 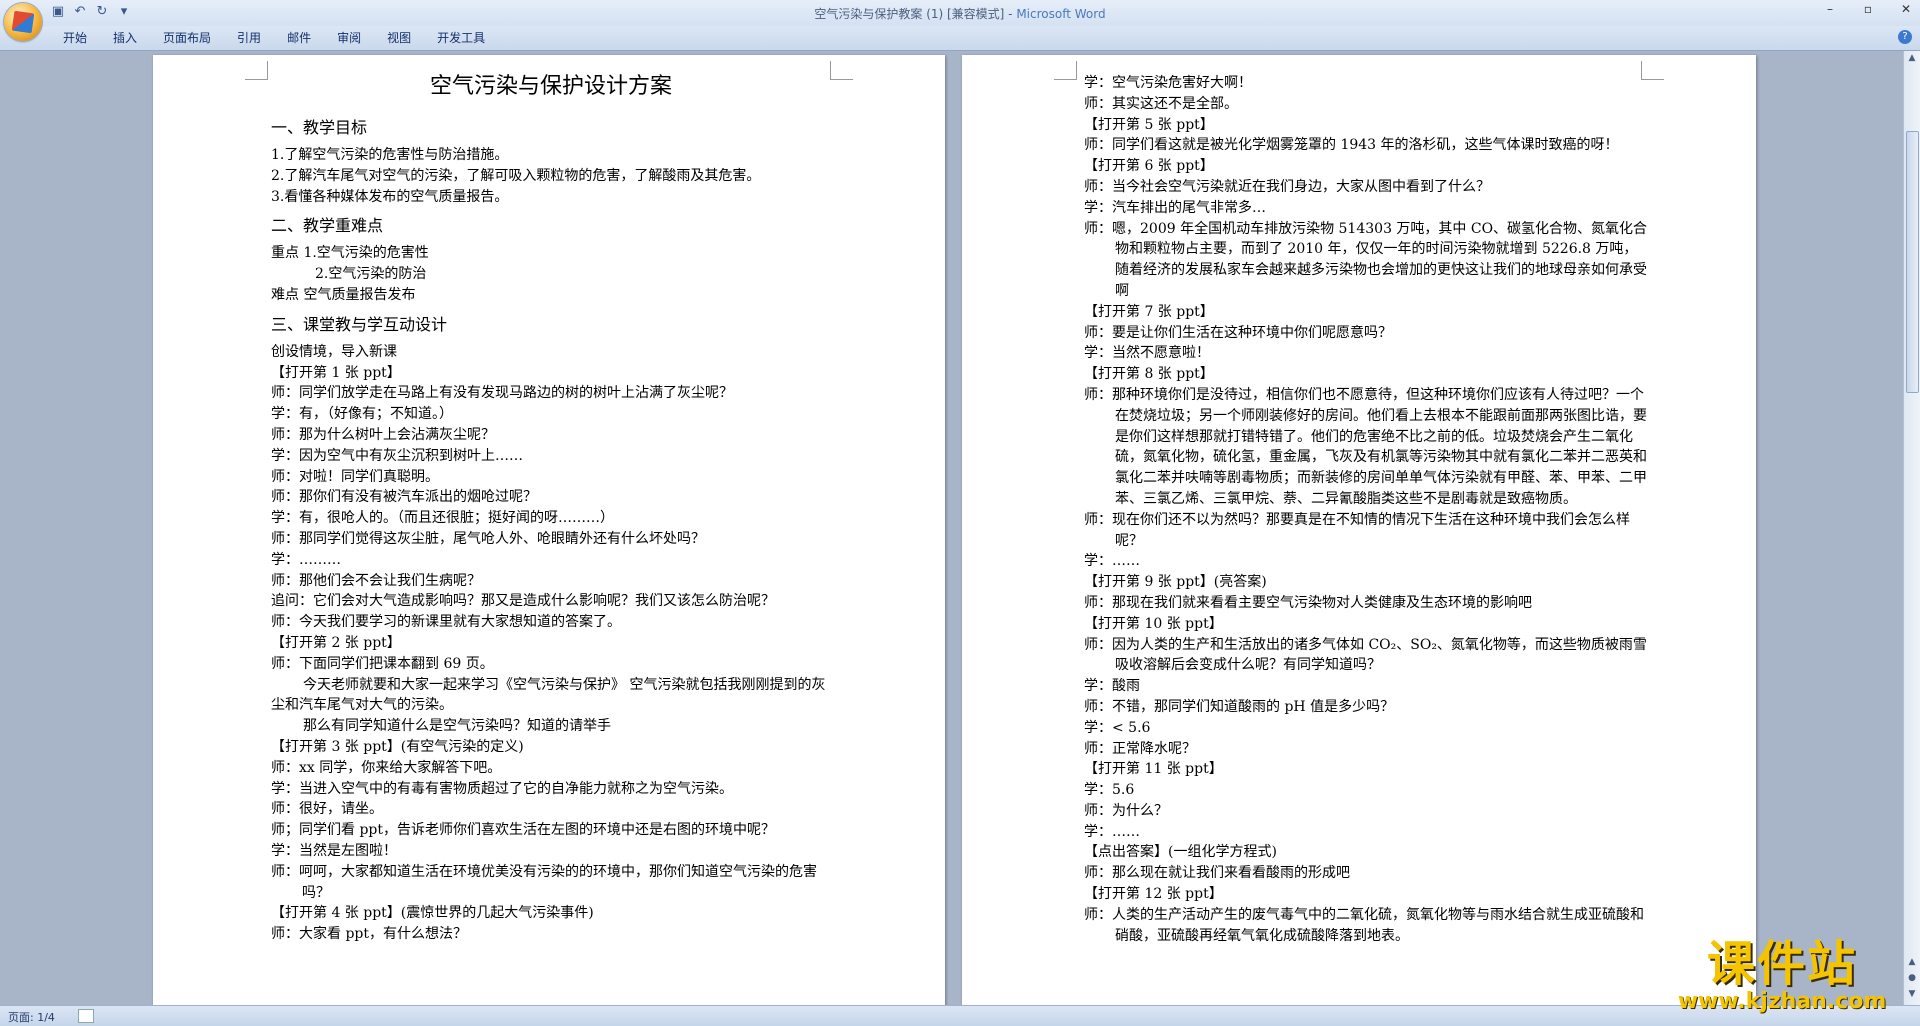 What do you see at coordinates (1239, 706) in the screenshot?
I see `paragraph: 师：不错，那同学们知道酸雨的 pH 值是多少吗？` at bounding box center [1239, 706].